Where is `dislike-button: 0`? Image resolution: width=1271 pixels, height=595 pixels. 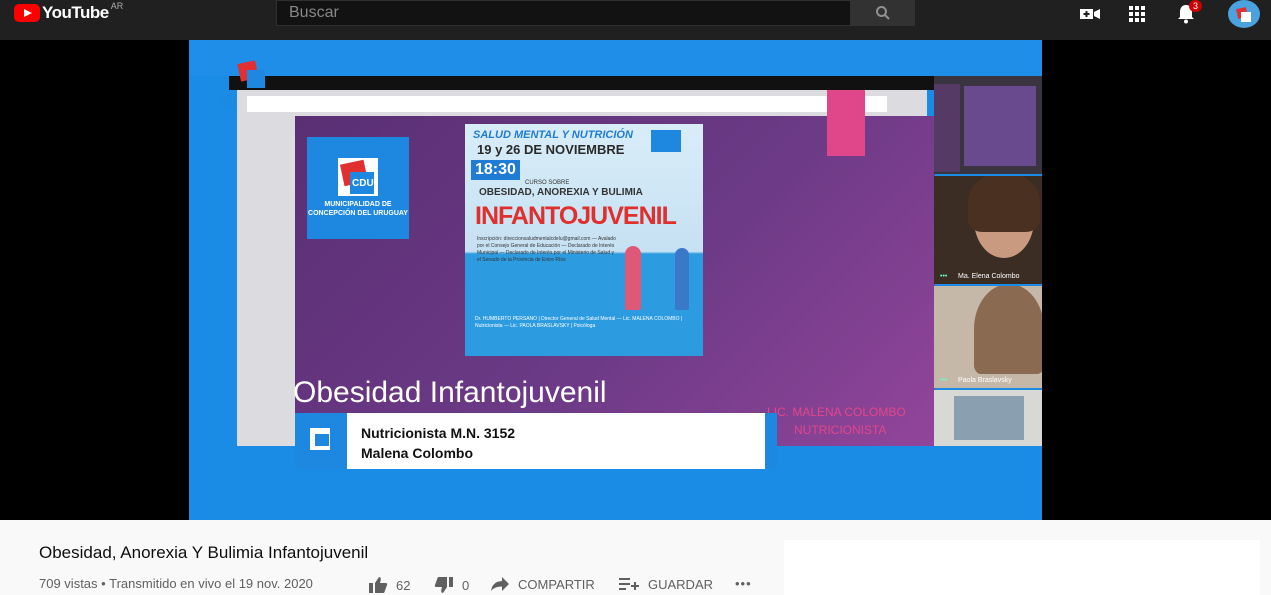 dislike-button: 0 is located at coordinates (451, 585).